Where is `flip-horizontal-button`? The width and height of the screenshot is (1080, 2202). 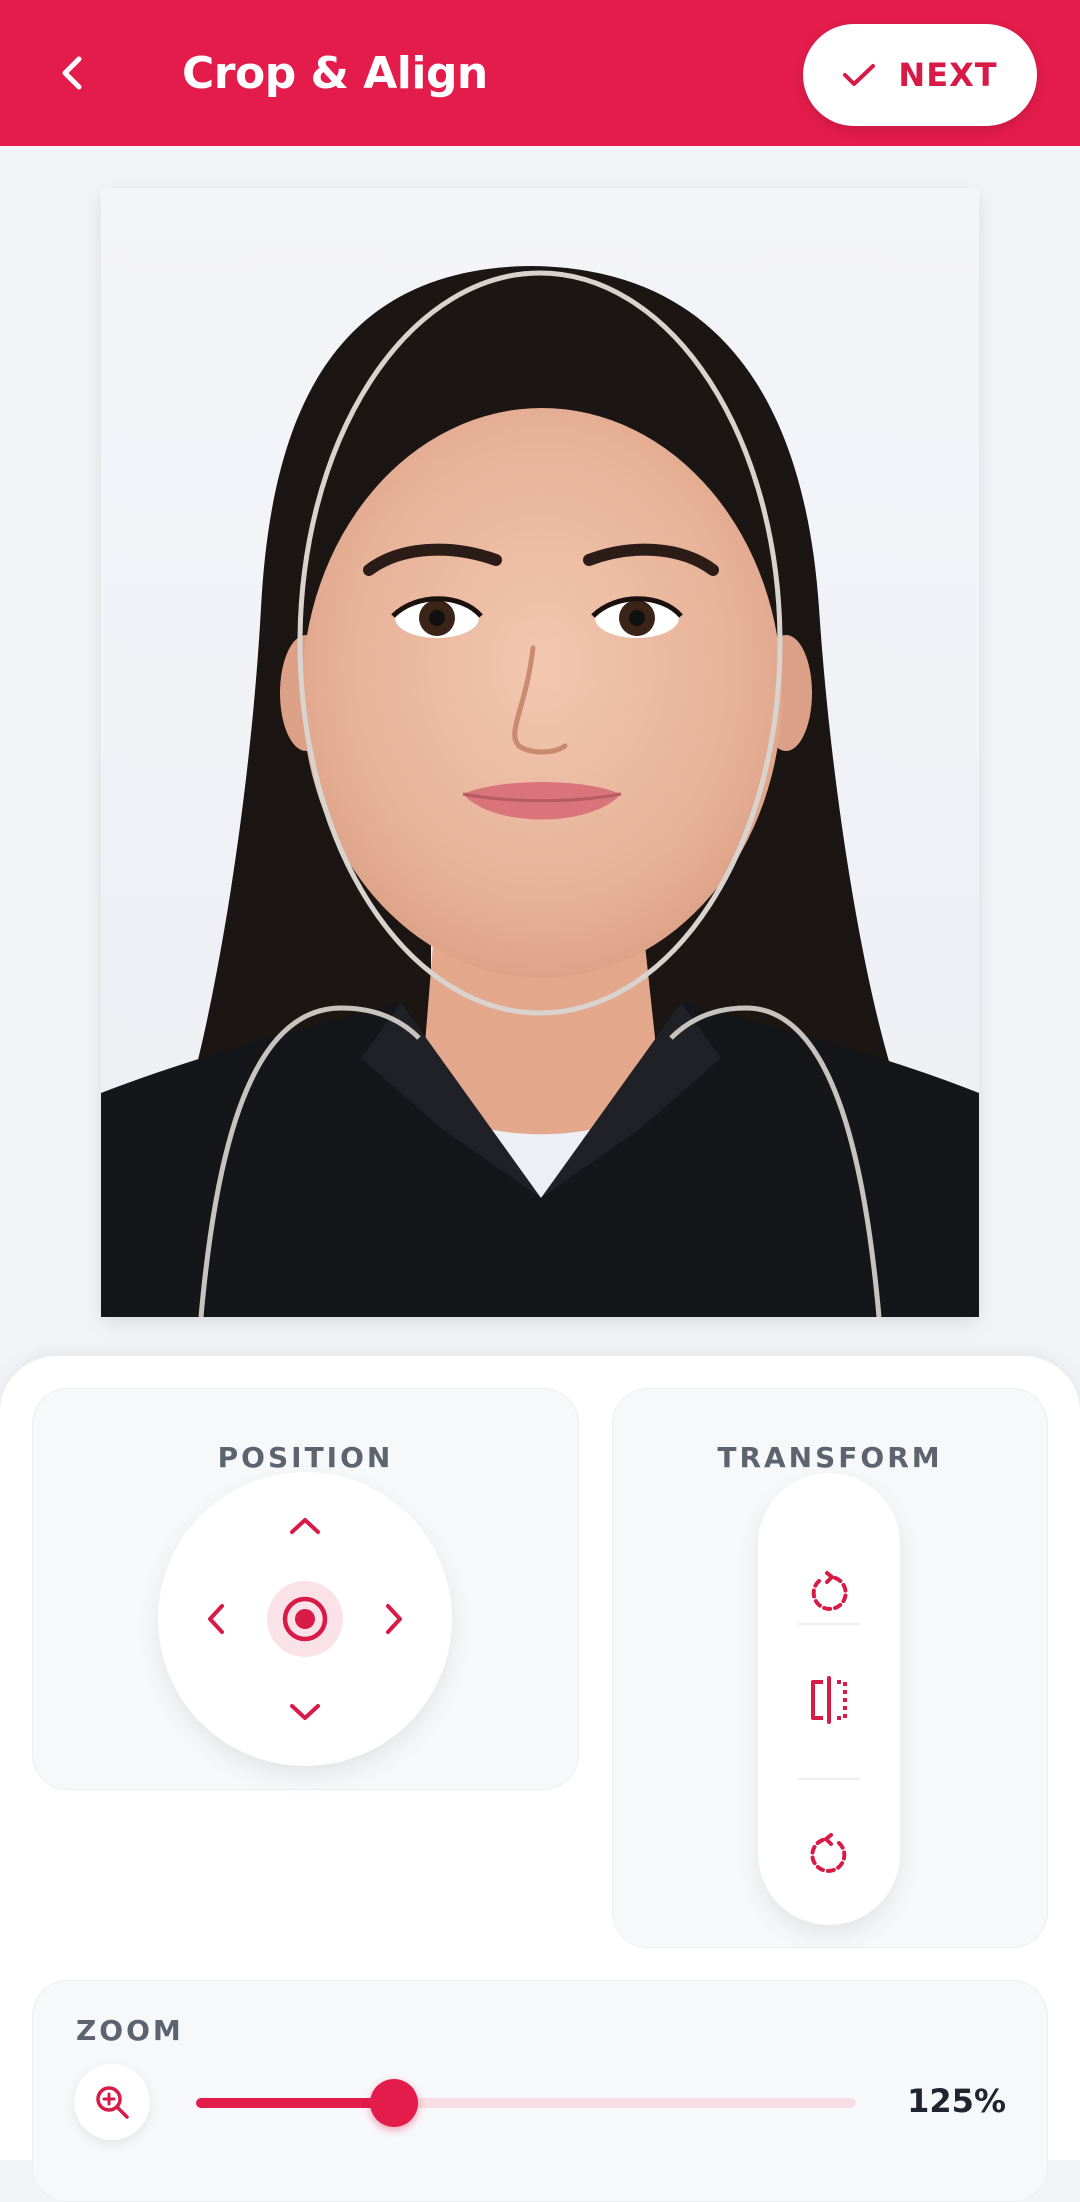
flip-horizontal-button is located at coordinates (829, 1700).